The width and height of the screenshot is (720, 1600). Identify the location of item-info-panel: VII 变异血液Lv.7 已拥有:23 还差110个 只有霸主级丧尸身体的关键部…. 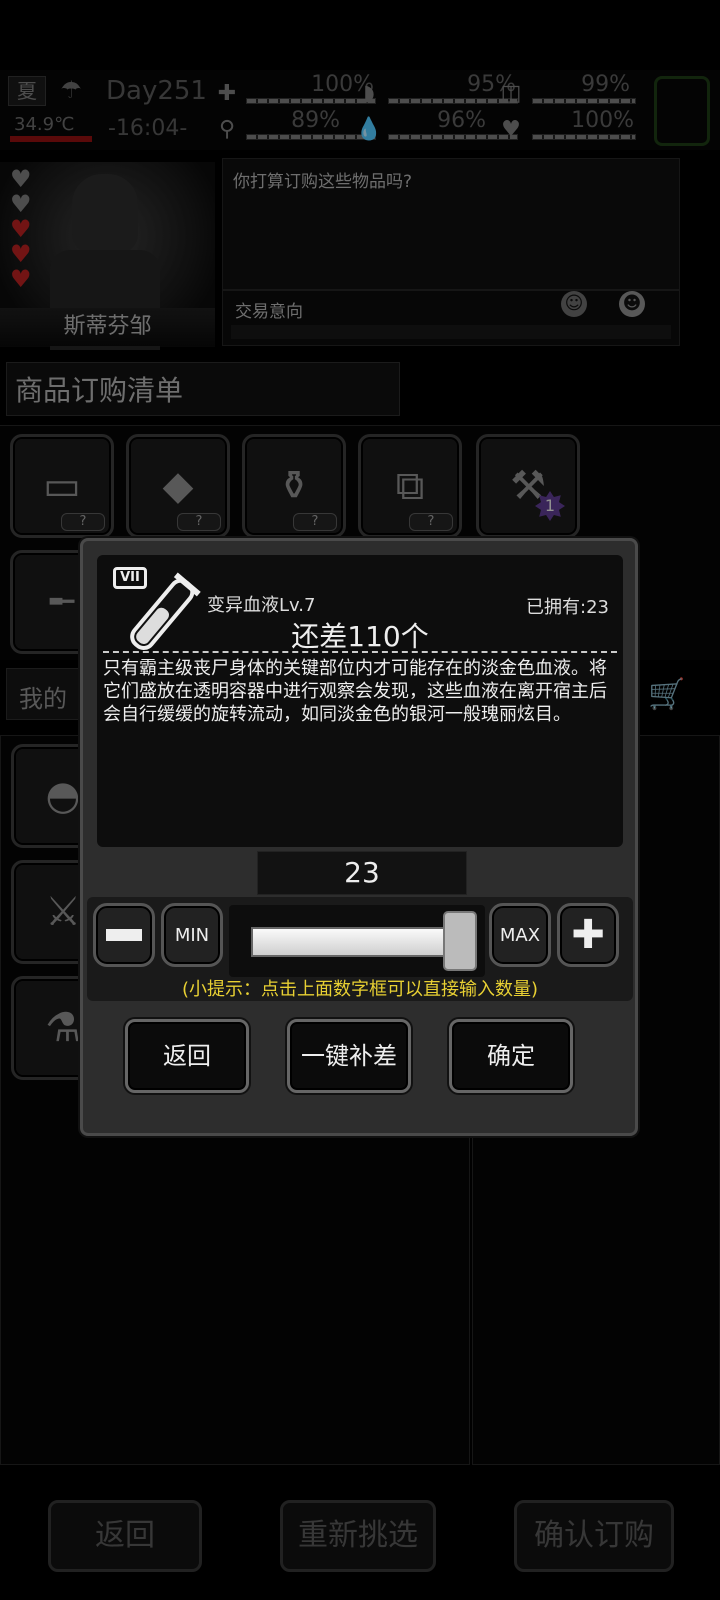
(360, 701).